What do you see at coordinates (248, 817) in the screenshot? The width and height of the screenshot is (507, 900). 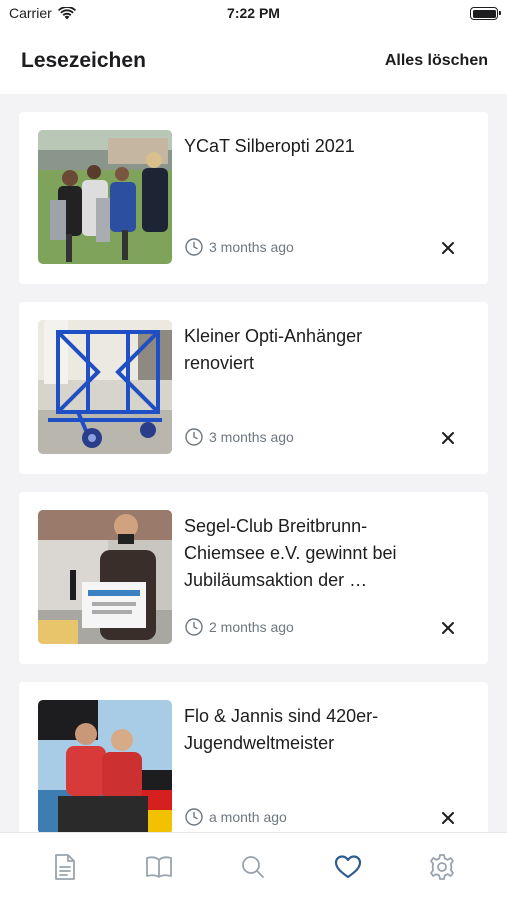 I see `bookmark-age: a month ago` at bounding box center [248, 817].